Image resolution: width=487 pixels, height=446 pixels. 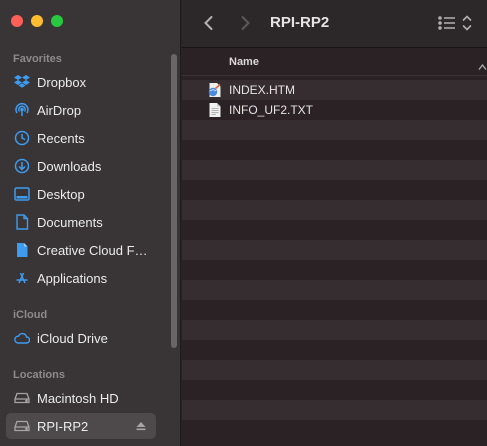 What do you see at coordinates (69, 166) in the screenshot?
I see `sidebar-item-label: Downloads` at bounding box center [69, 166].